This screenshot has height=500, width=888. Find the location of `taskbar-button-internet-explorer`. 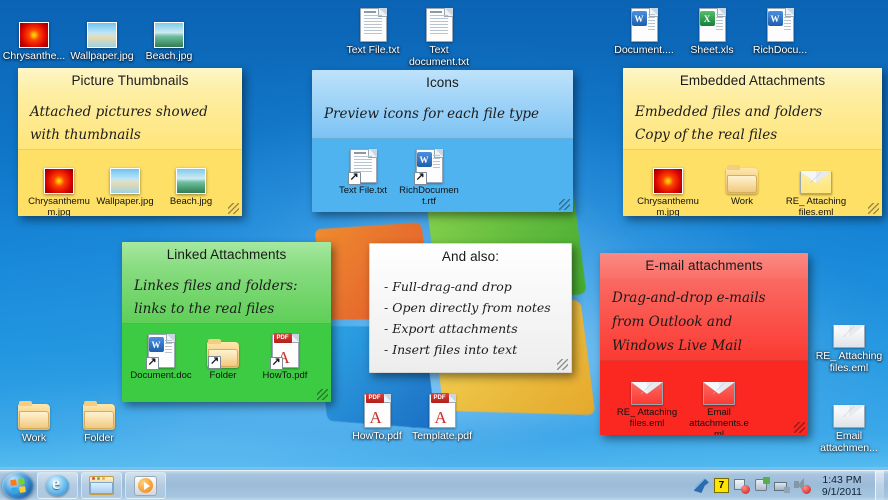

taskbar-button-internet-explorer is located at coordinates (57, 485).